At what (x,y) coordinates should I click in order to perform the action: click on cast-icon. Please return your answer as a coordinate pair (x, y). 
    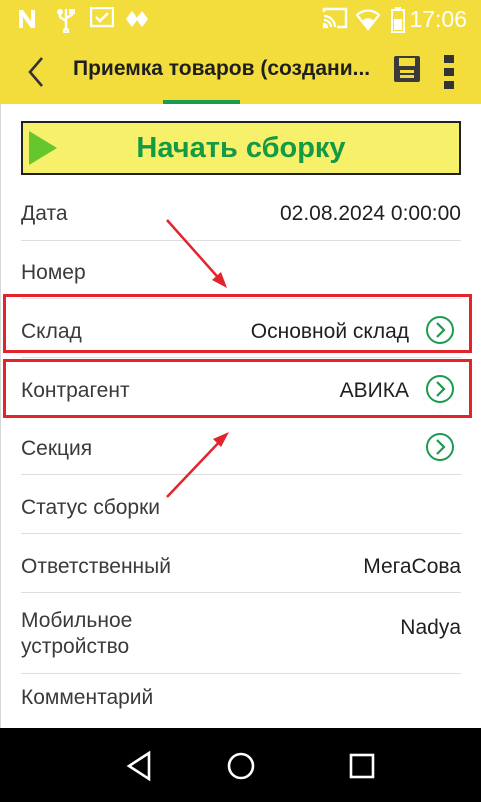
    Looking at the image, I should click on (335, 18).